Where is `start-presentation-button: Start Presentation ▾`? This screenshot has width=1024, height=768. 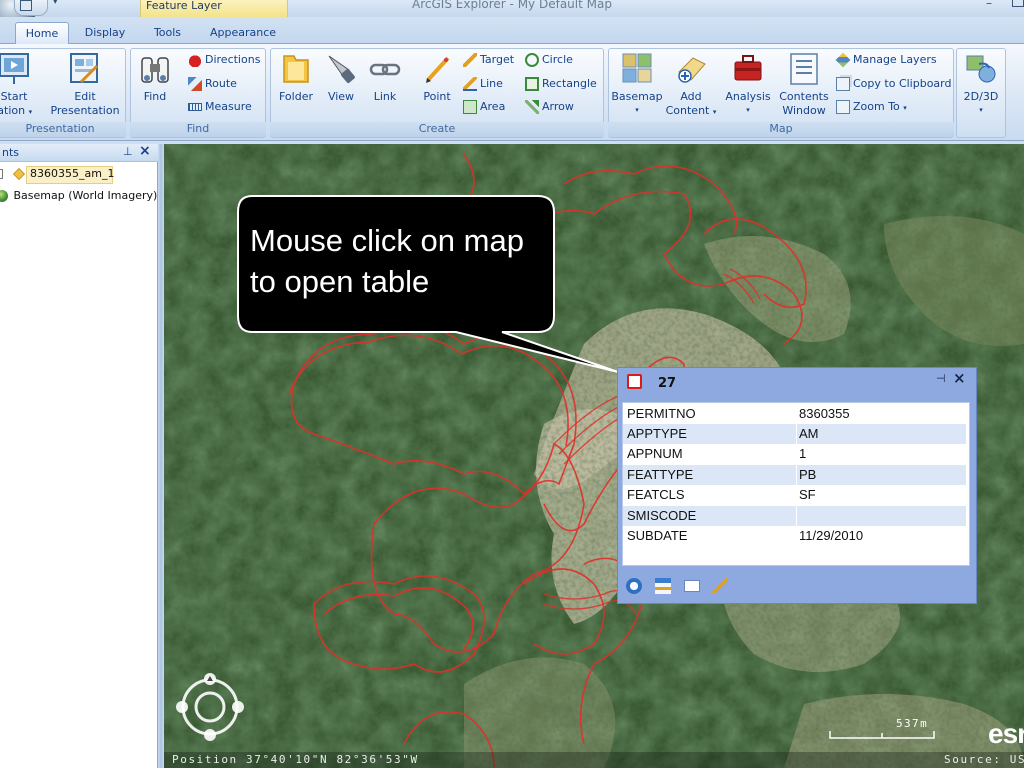
start-presentation-button: Start Presentation ▾ is located at coordinates (22, 85).